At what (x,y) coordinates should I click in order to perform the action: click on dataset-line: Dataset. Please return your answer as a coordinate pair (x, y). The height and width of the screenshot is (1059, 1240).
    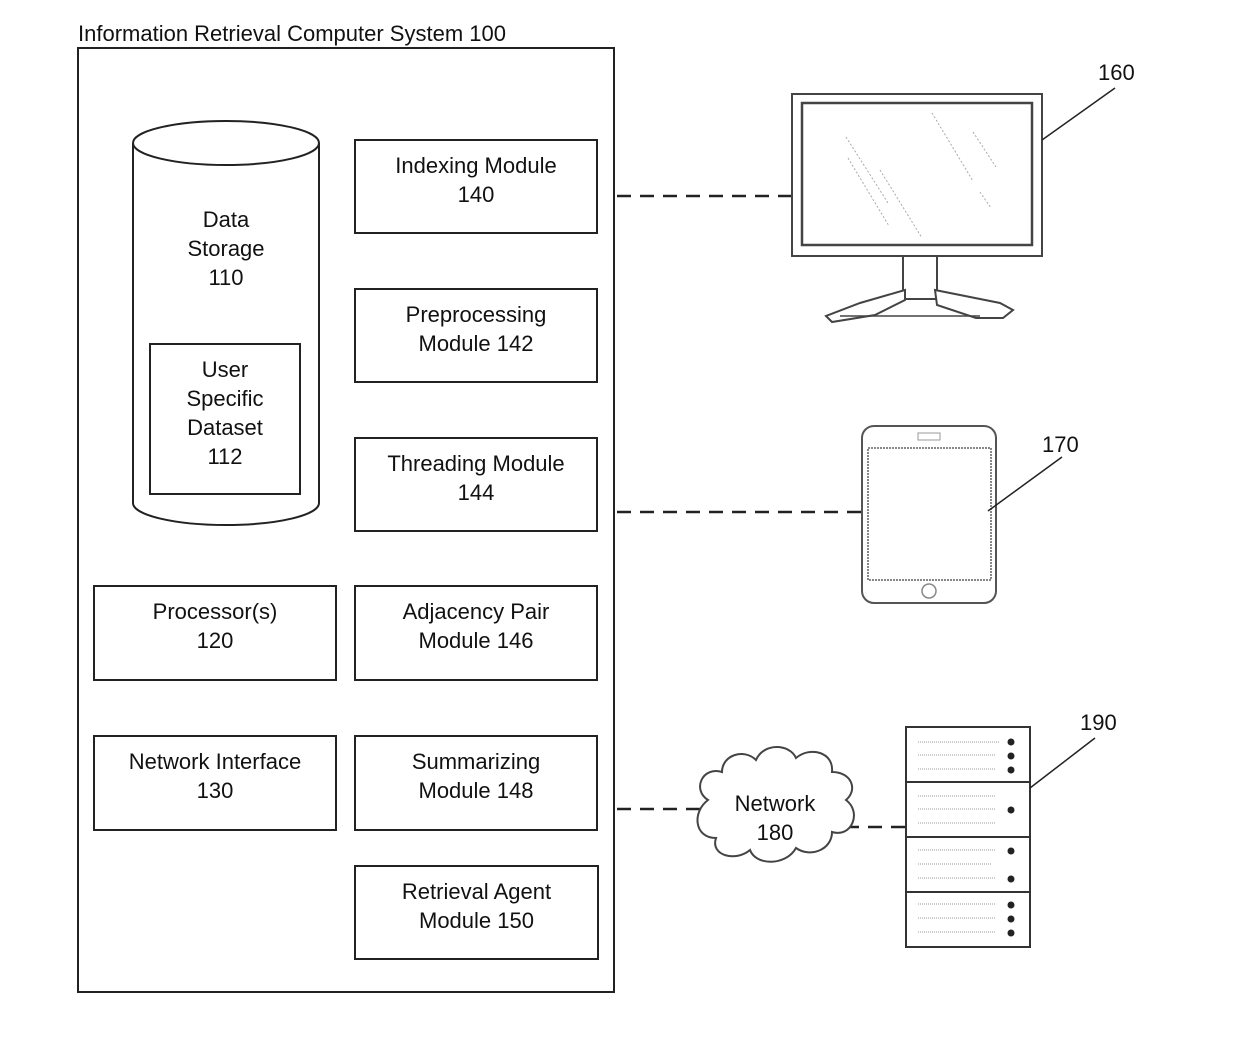
    Looking at the image, I should click on (225, 427).